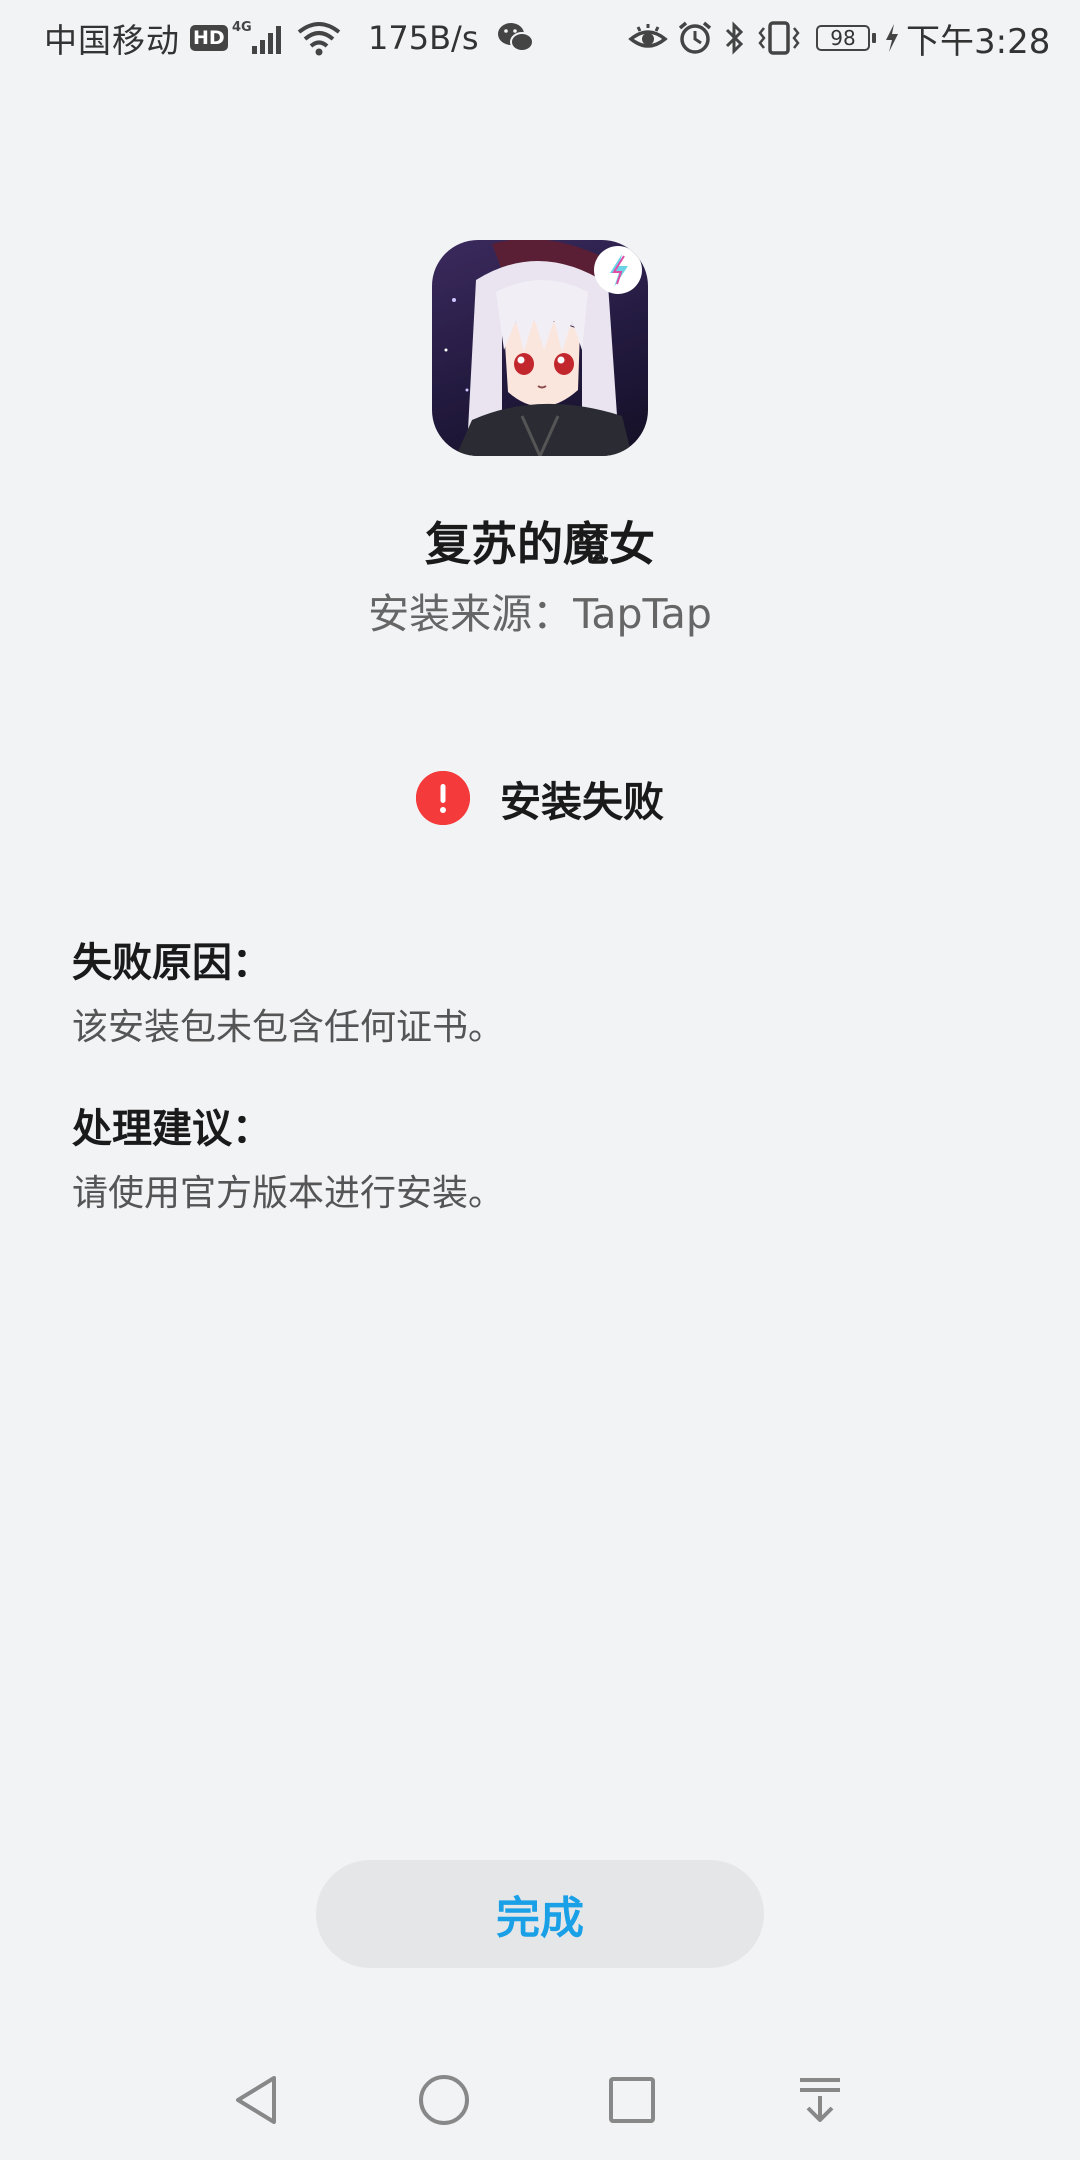 The width and height of the screenshot is (1080, 2160). What do you see at coordinates (820, 2100) in the screenshot?
I see `notification-pulldown-icon` at bounding box center [820, 2100].